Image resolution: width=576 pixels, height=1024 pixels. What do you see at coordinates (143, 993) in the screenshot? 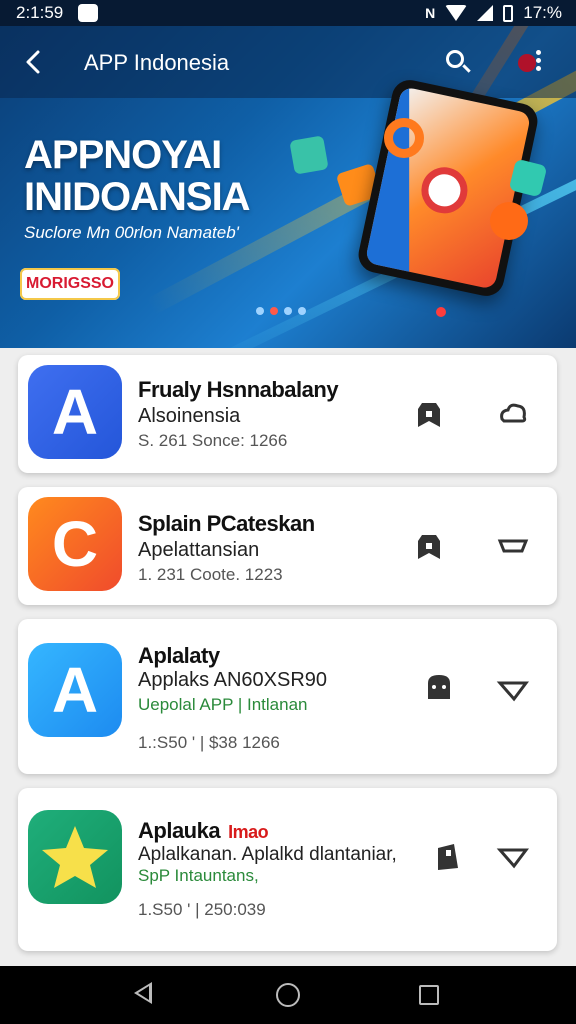
I see `back-icon` at bounding box center [143, 993].